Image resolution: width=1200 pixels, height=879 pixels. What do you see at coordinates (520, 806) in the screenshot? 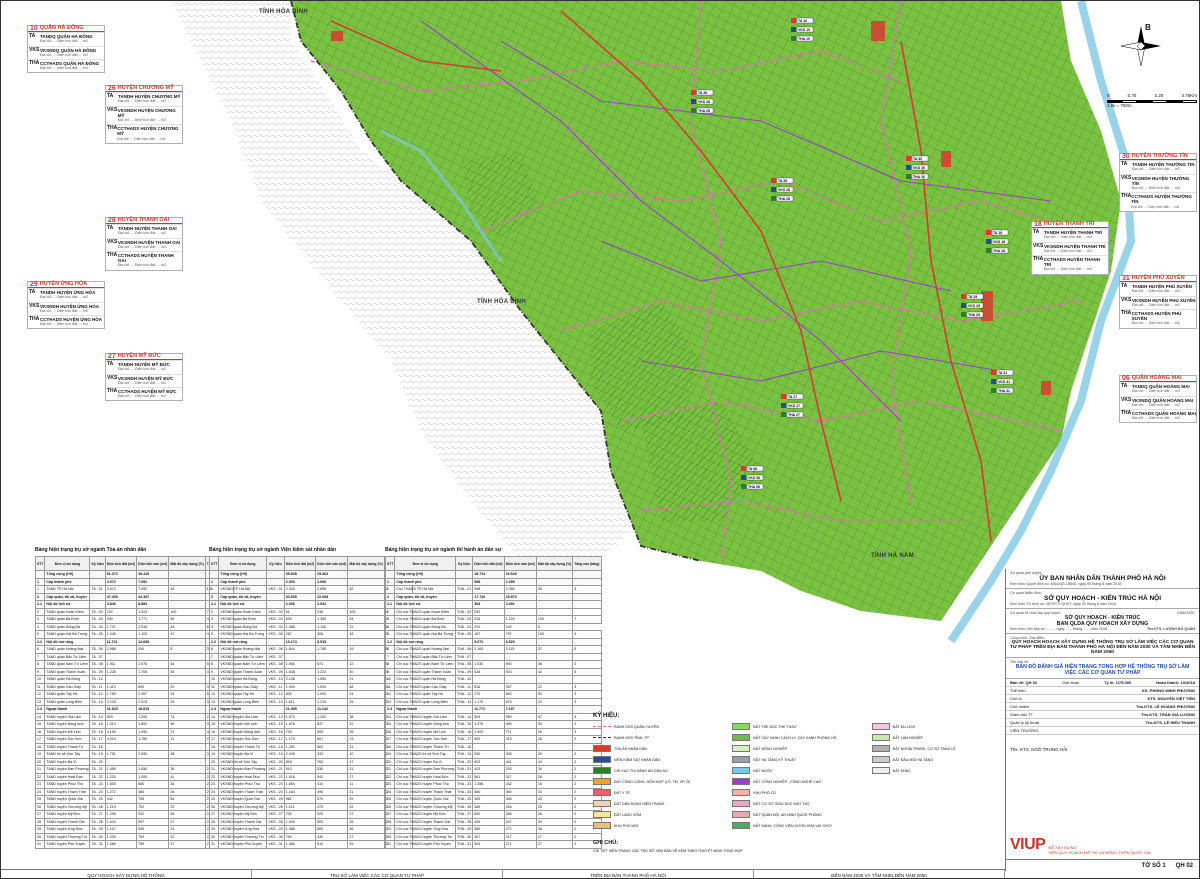
I see `table-cell: 246` at bounding box center [520, 806].